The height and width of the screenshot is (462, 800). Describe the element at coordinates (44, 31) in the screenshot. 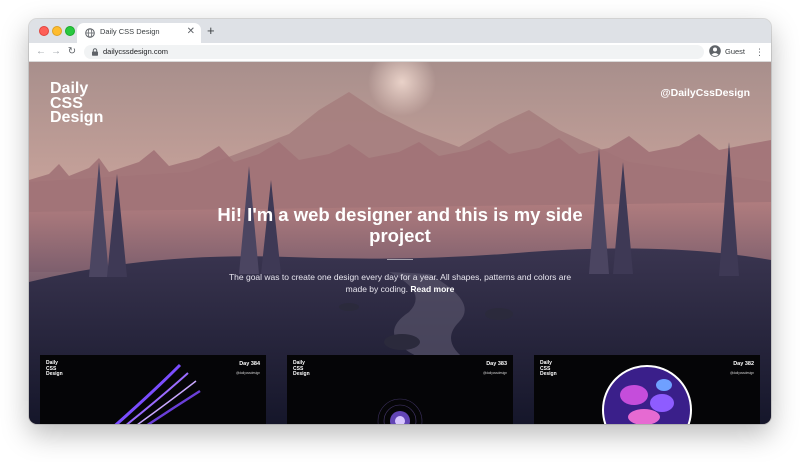

I see `close-window-button` at that location.